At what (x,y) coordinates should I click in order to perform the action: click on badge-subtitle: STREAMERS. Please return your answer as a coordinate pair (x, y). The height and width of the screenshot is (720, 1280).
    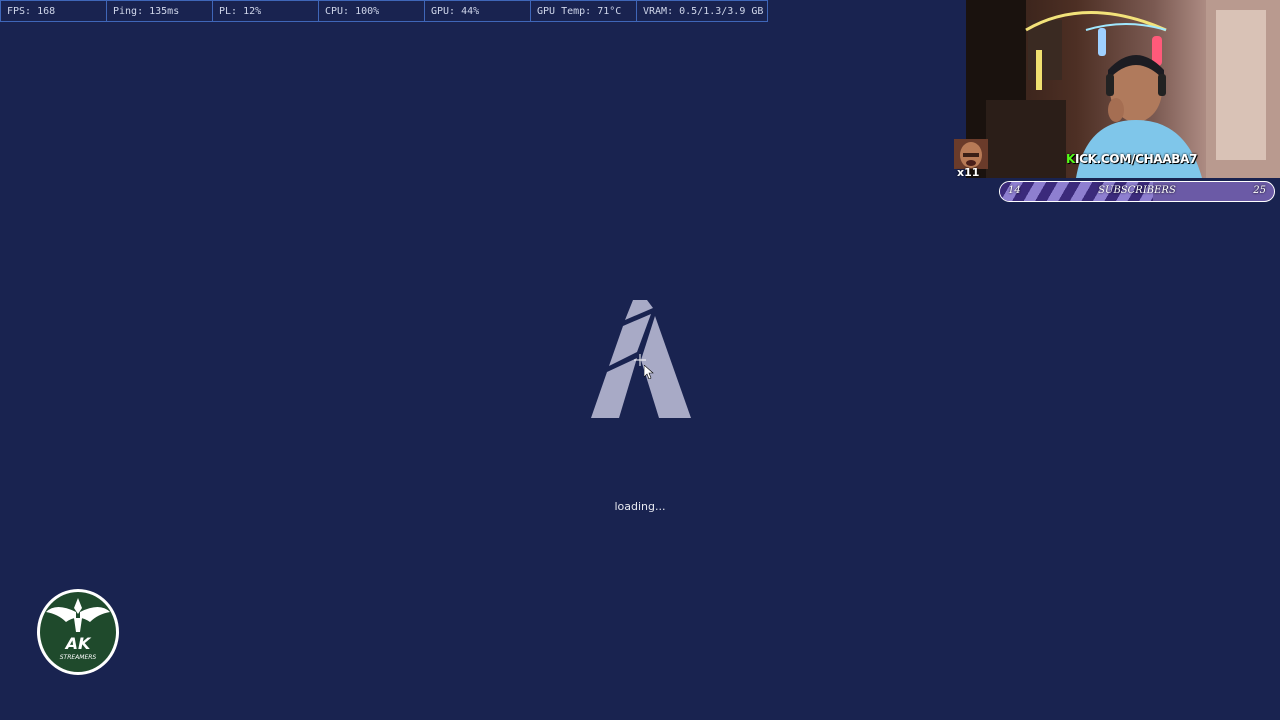
    Looking at the image, I should click on (78, 657).